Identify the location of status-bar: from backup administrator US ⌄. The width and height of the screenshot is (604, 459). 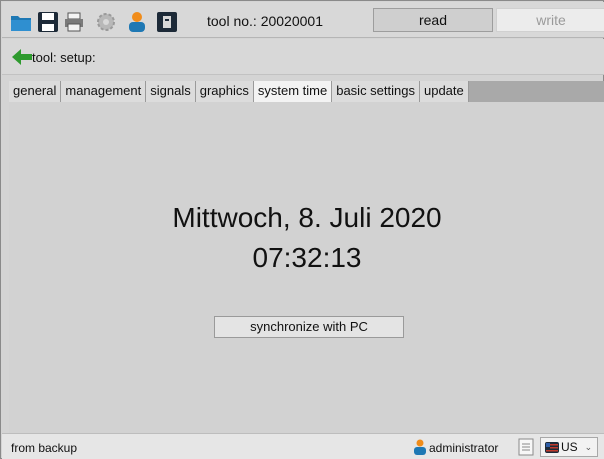
(303, 446).